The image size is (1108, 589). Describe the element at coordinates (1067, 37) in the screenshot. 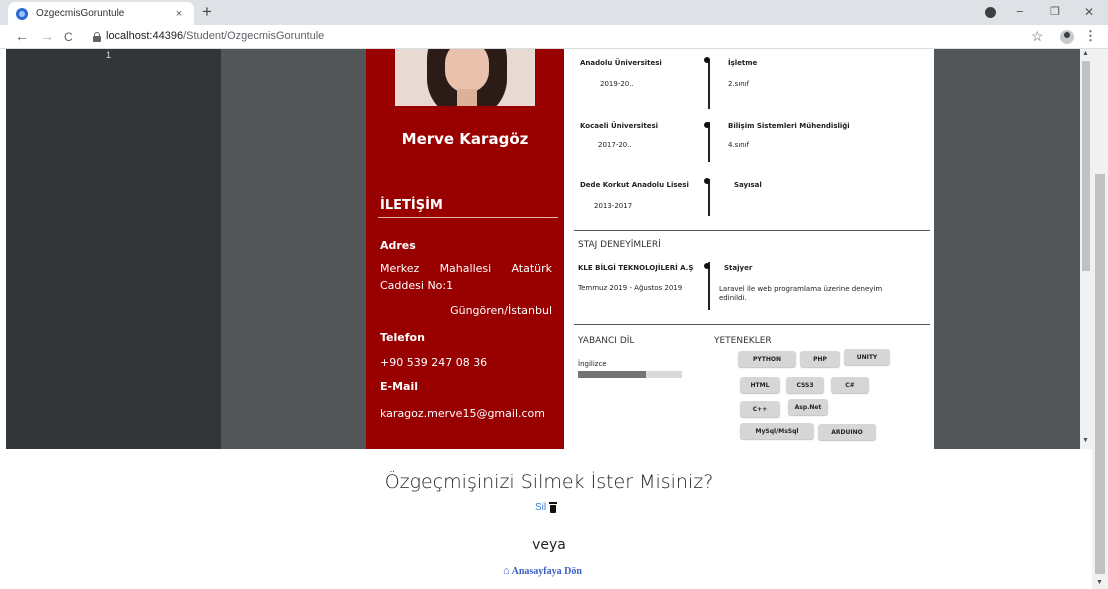

I see `profile-avatar-icon` at that location.